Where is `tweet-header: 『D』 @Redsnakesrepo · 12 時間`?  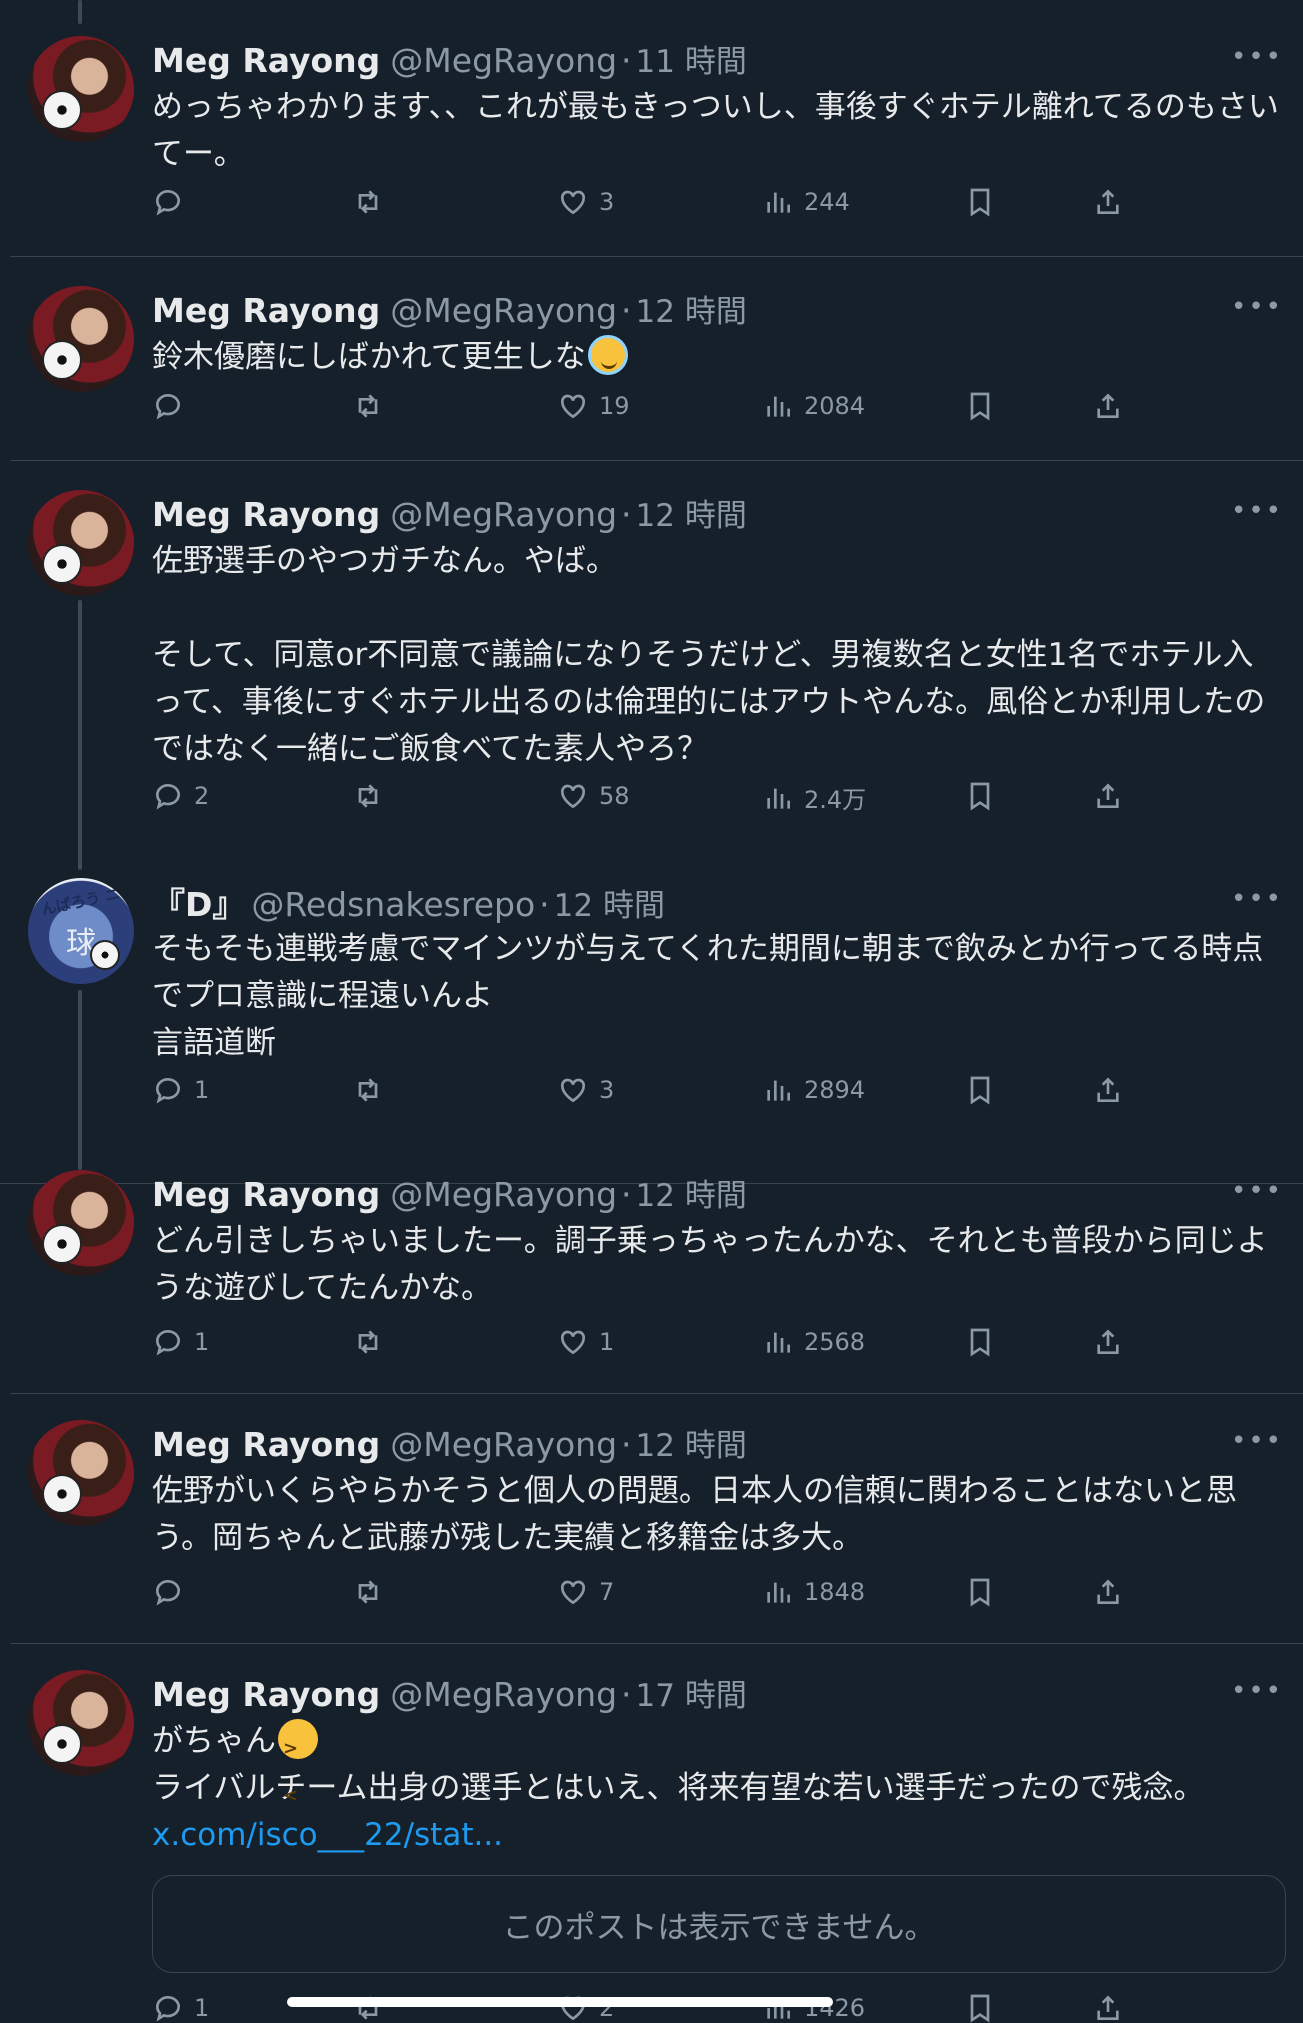 tweet-header: 『D』 @Redsnakesrepo · 12 時間 is located at coordinates (408, 901).